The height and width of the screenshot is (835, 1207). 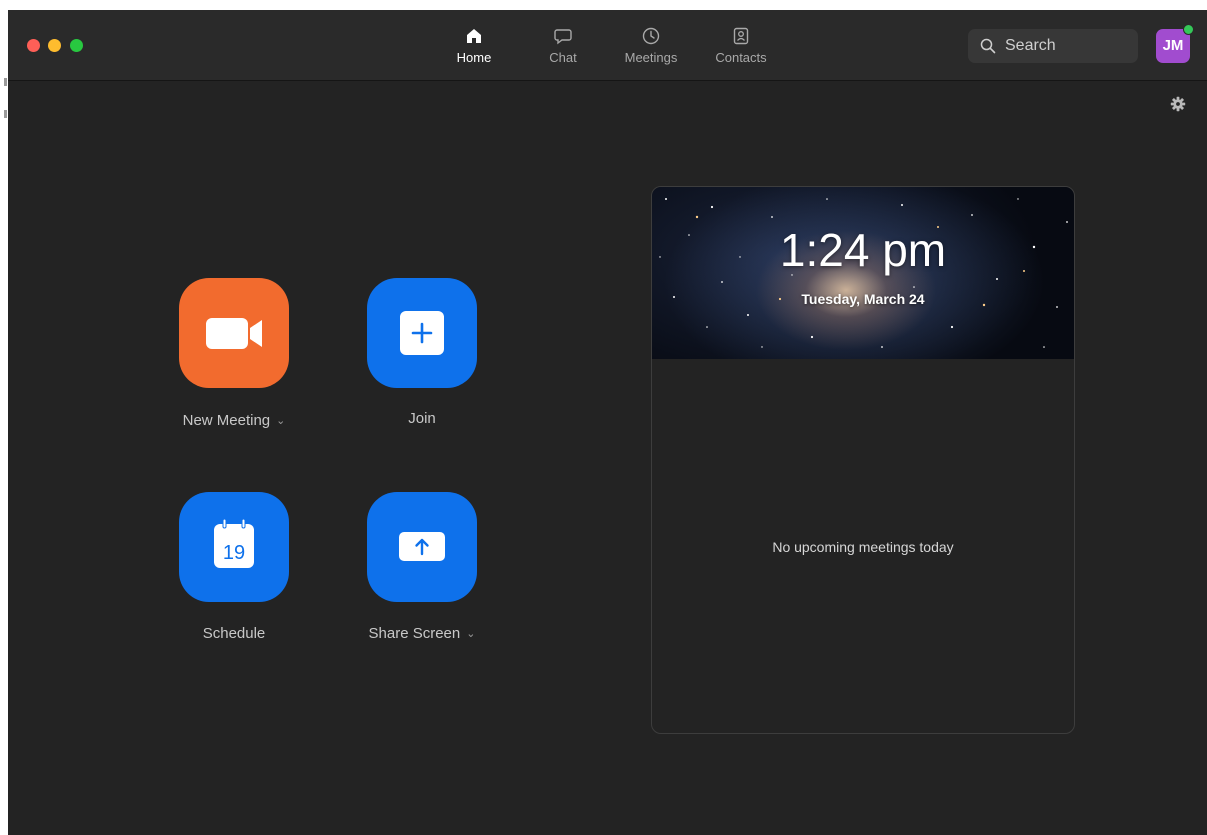 I want to click on schedule-label: Schedule, so click(x=234, y=633).